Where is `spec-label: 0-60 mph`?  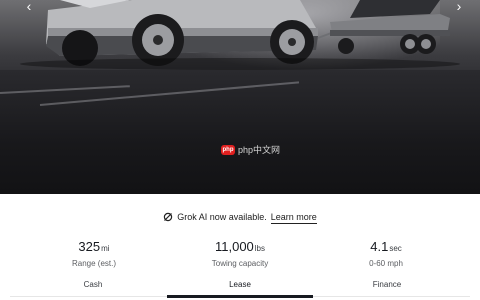
spec-label: 0-60 mph is located at coordinates (386, 263).